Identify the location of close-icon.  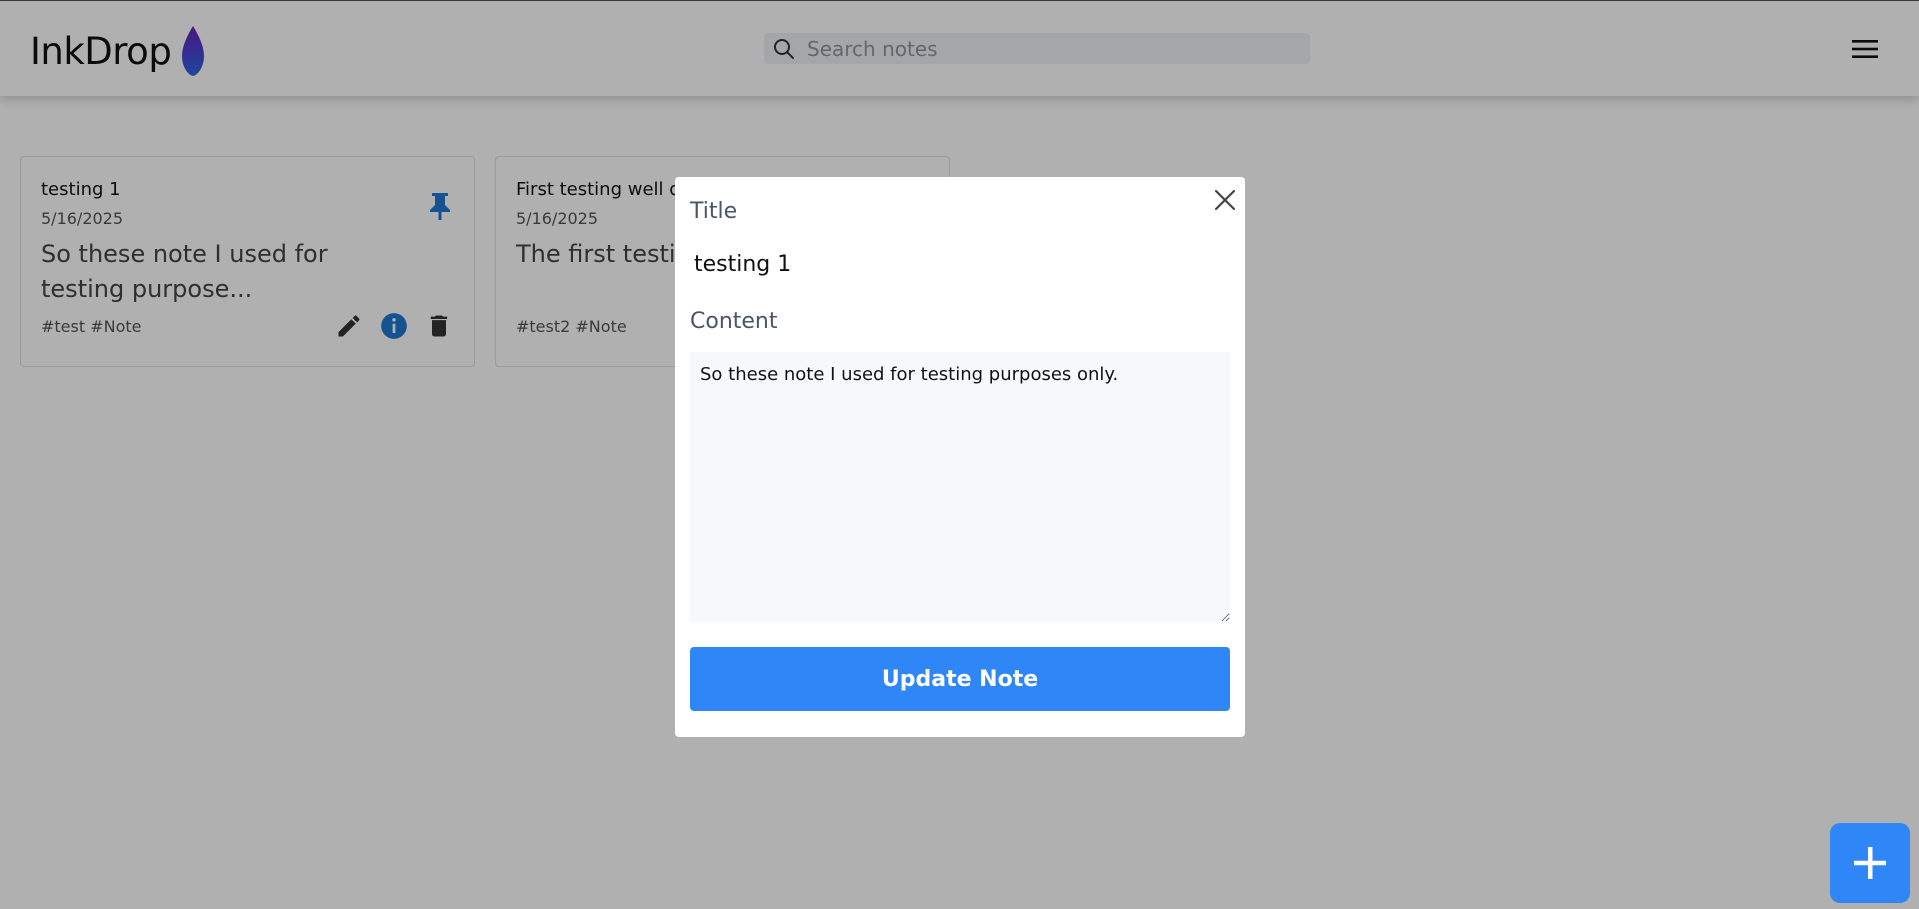
(1225, 200).